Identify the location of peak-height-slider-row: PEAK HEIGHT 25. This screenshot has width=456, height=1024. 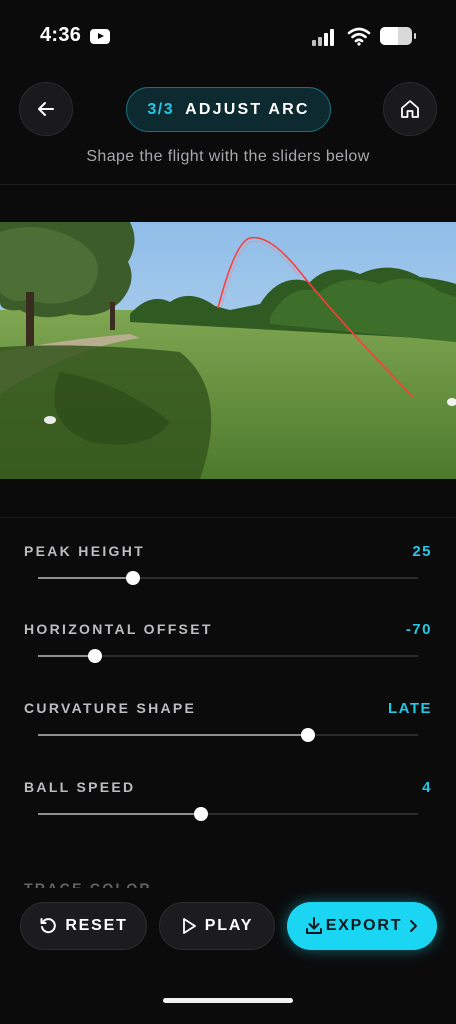
(228, 582).